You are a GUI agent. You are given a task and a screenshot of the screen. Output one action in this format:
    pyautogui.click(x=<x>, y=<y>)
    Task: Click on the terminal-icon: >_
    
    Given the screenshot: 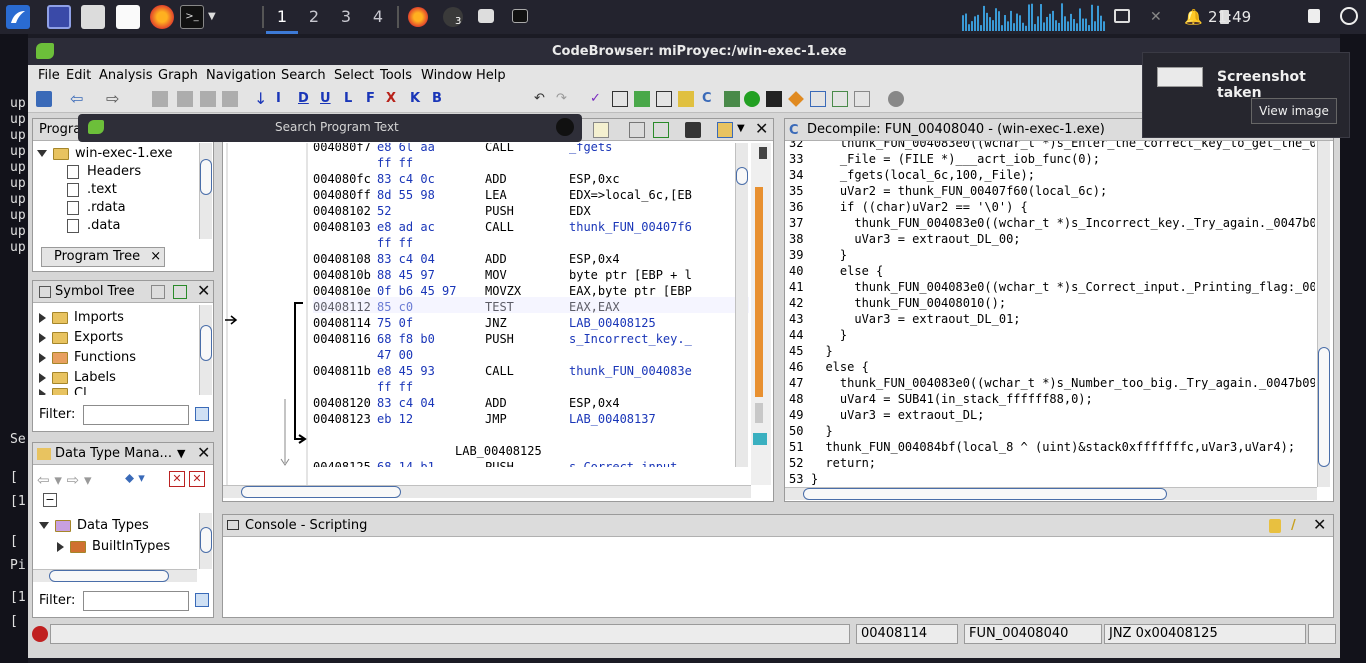 What is the action you would take?
    pyautogui.click(x=192, y=17)
    